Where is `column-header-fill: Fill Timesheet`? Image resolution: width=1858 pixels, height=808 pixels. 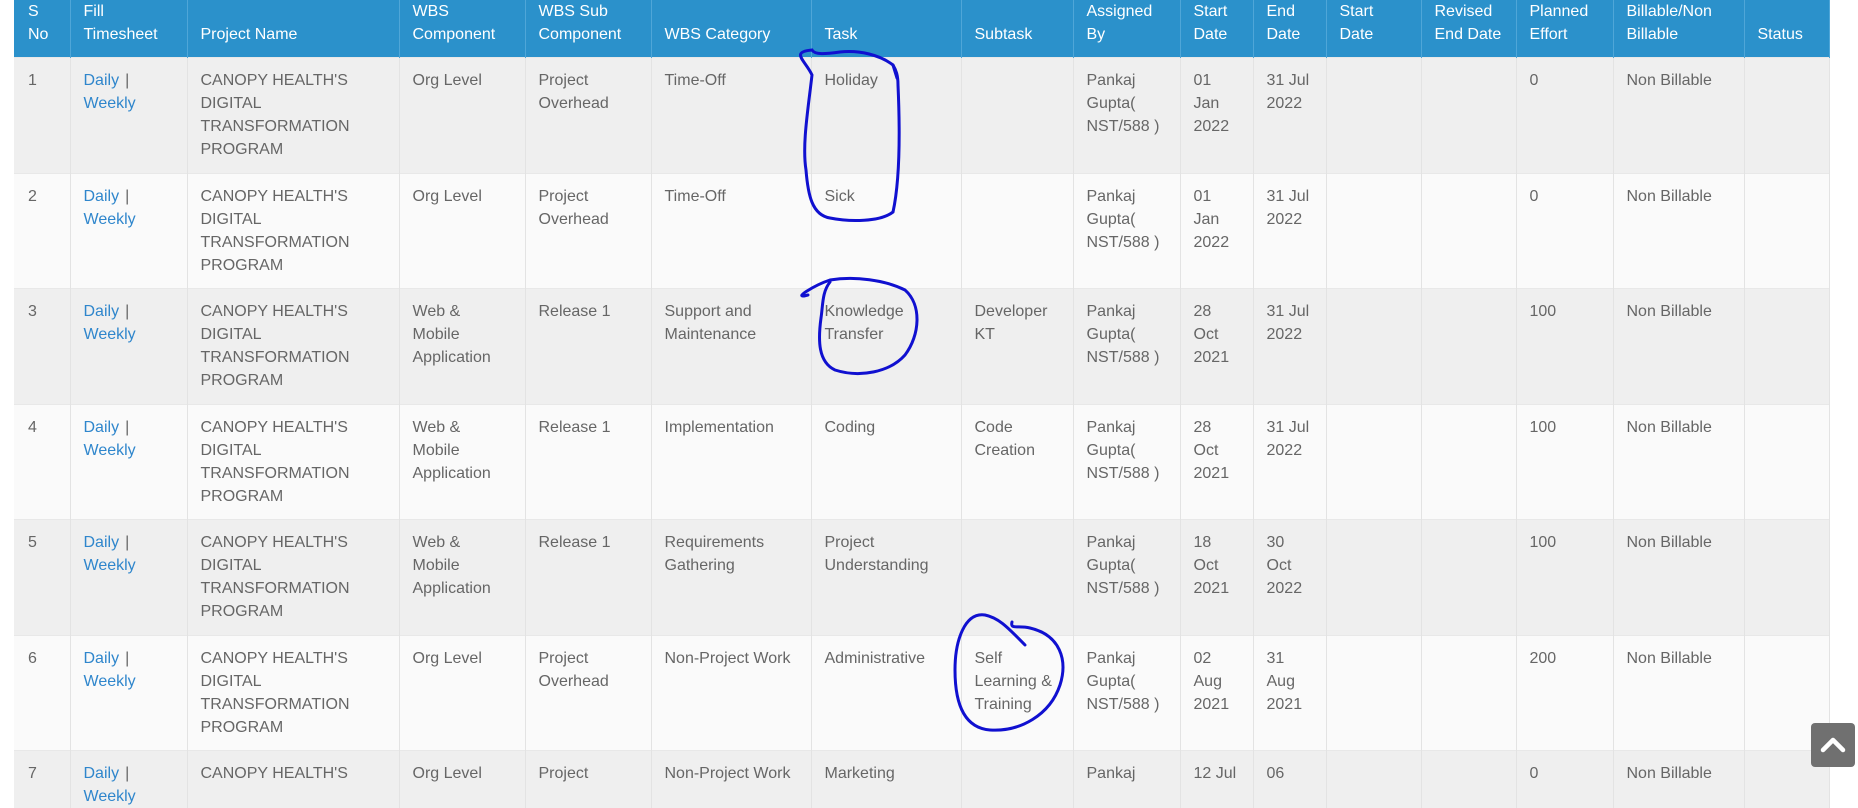
column-header-fill: Fill Timesheet is located at coordinates (128, 29).